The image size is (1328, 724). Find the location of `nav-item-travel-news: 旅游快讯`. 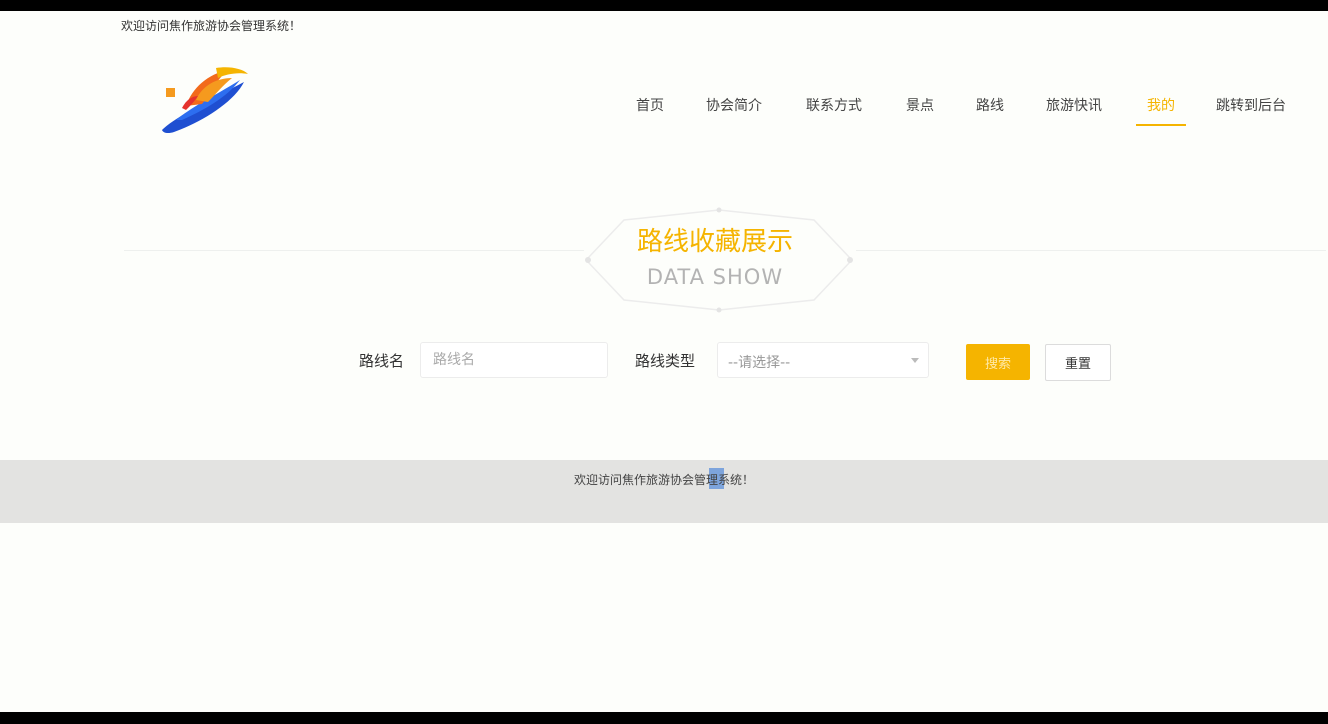

nav-item-travel-news: 旅游快讯 is located at coordinates (1074, 110).